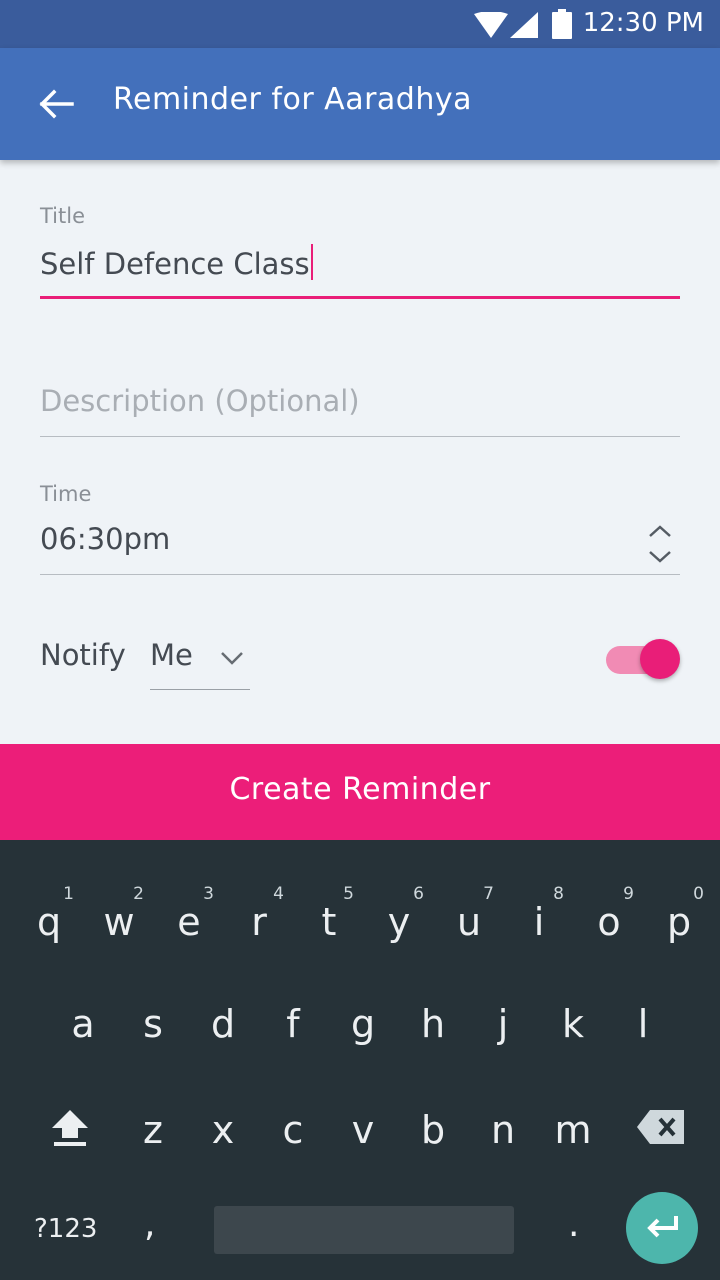  I want to click on keyboard-key: n, so click(503, 1142).